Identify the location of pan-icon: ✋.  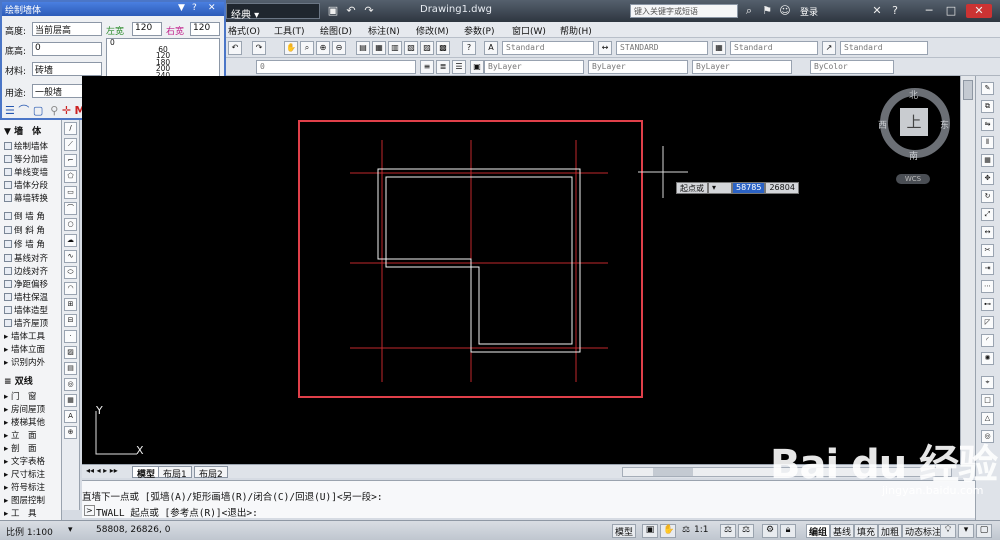
(291, 48).